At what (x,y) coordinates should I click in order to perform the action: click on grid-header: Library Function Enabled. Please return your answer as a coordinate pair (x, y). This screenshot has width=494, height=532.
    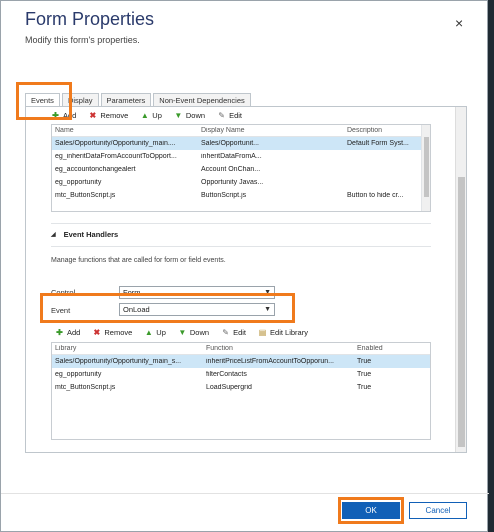
    Looking at the image, I should click on (241, 349).